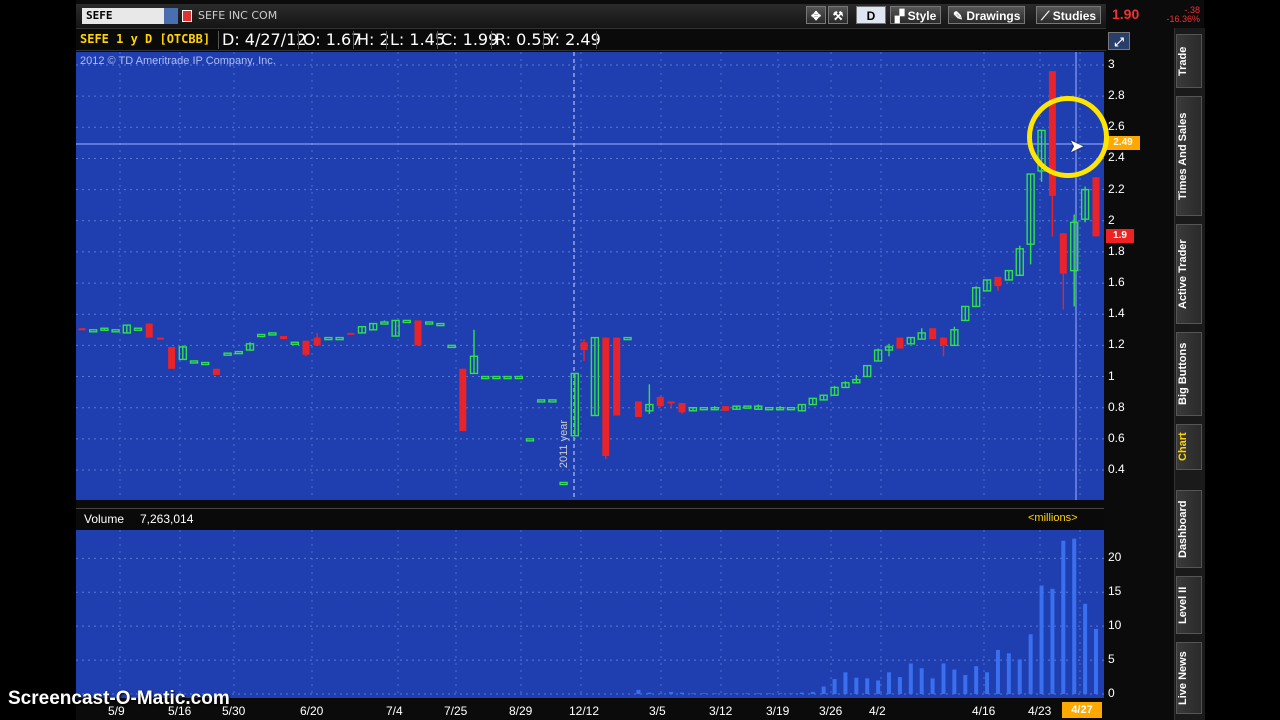 Image resolution: width=1280 pixels, height=720 pixels. I want to click on sidebar-tab-live-news: Live News, so click(1189, 678).